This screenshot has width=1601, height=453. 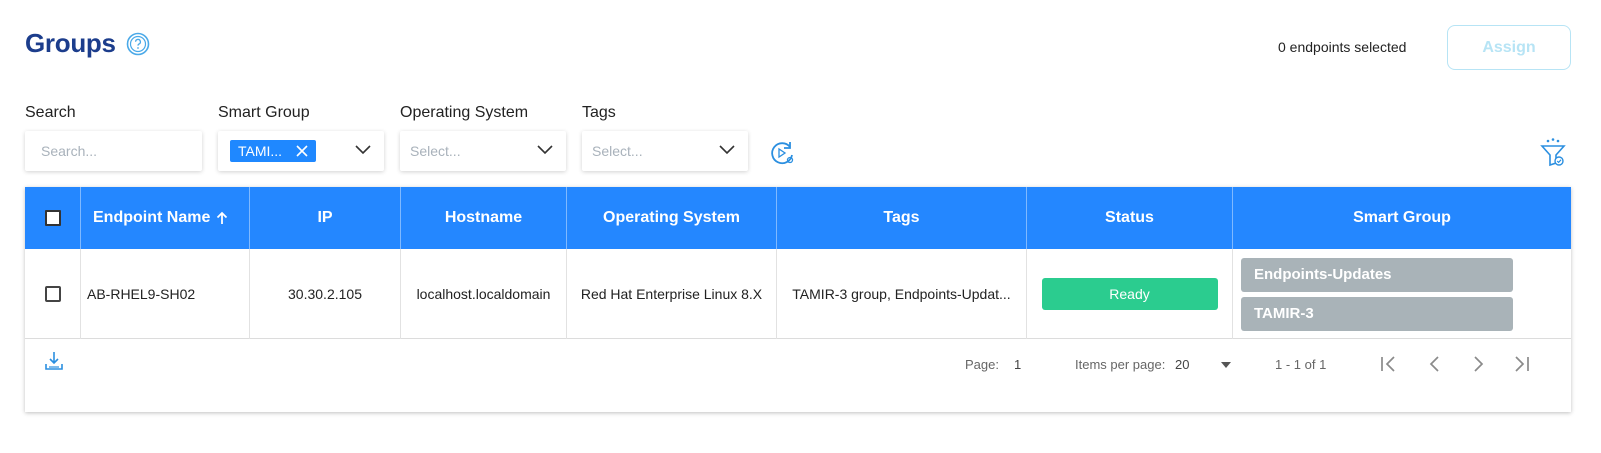 I want to click on sort-up-arrow-icon, so click(x=222, y=218).